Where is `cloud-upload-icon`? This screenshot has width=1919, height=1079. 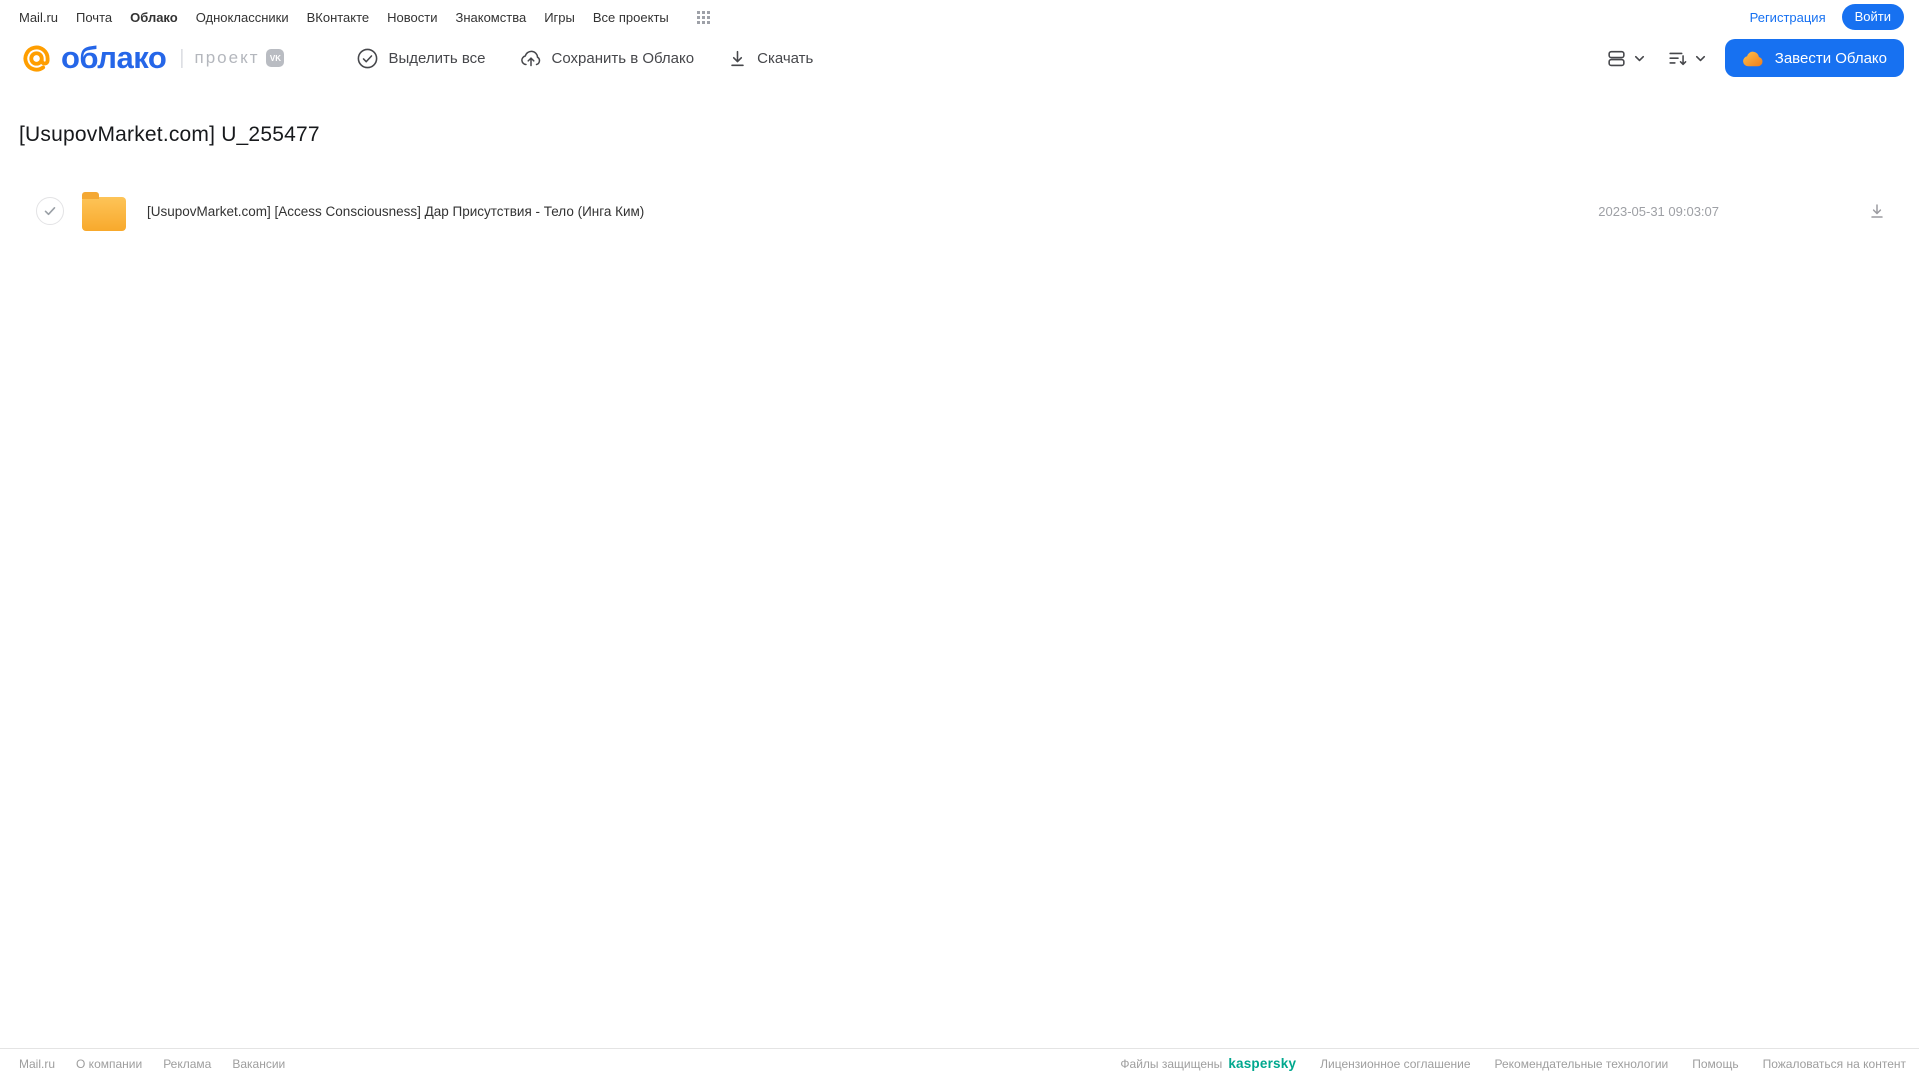 cloud-upload-icon is located at coordinates (531, 58).